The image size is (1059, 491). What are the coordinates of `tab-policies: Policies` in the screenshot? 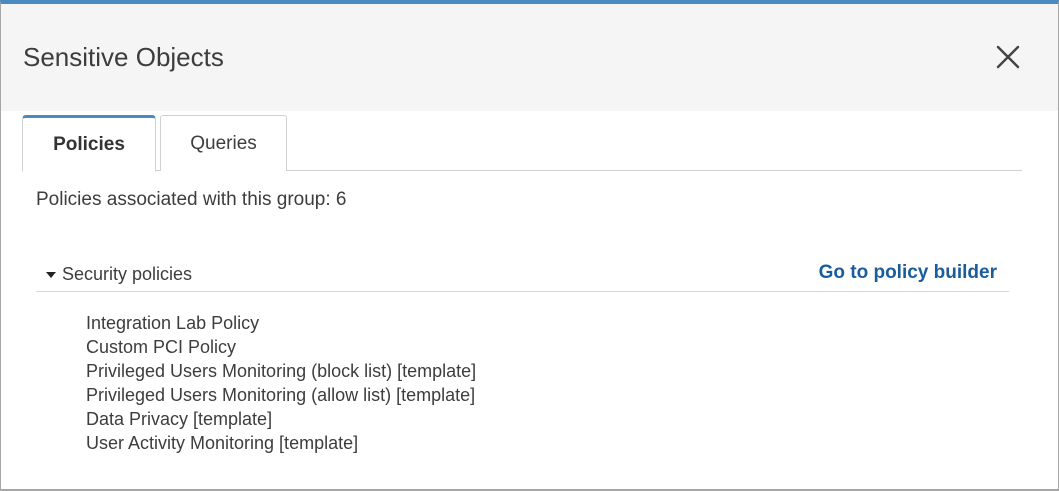 It's located at (89, 143).